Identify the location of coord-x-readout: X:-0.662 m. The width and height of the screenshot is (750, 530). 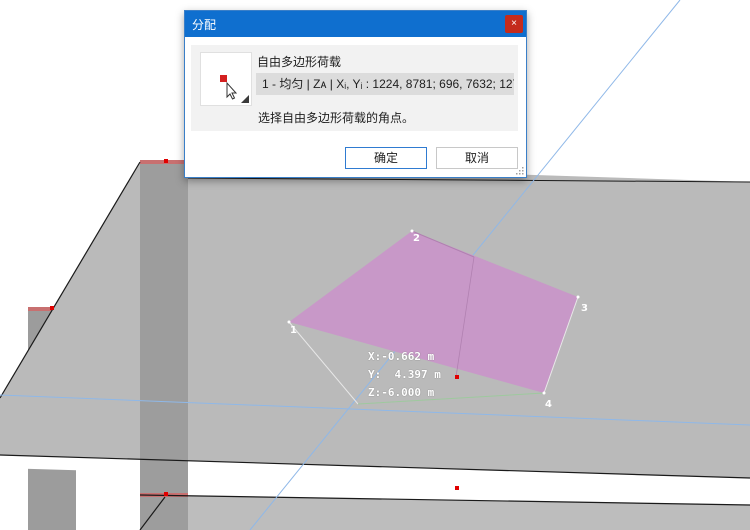
(401, 356).